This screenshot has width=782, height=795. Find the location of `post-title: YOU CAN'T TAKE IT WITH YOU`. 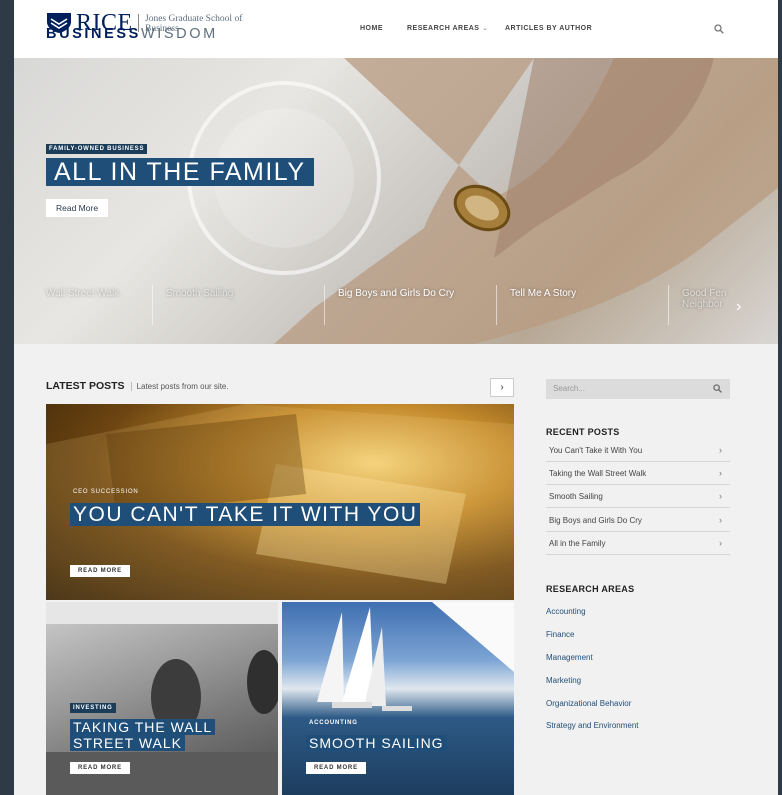

post-title: YOU CAN'T TAKE IT WITH YOU is located at coordinates (260, 514).